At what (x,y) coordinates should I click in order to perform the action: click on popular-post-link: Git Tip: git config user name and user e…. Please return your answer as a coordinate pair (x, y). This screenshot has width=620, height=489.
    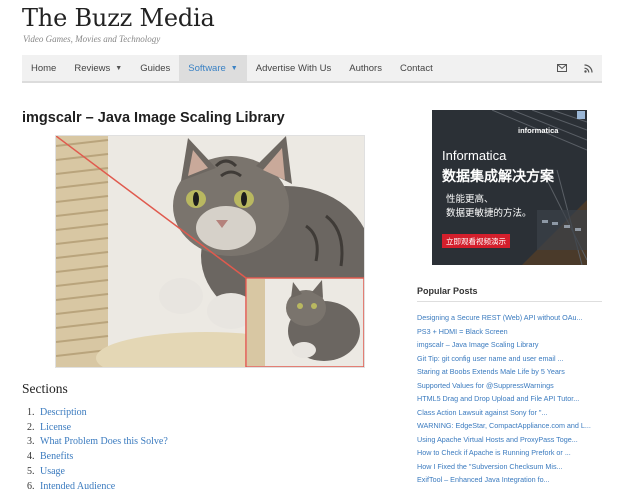
    Looking at the image, I should click on (509, 359).